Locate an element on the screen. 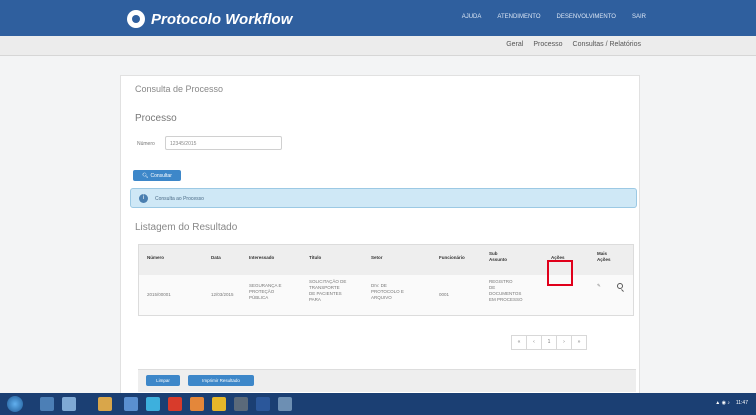 This screenshot has height=415, width=756. pdf-icon is located at coordinates (175, 404).